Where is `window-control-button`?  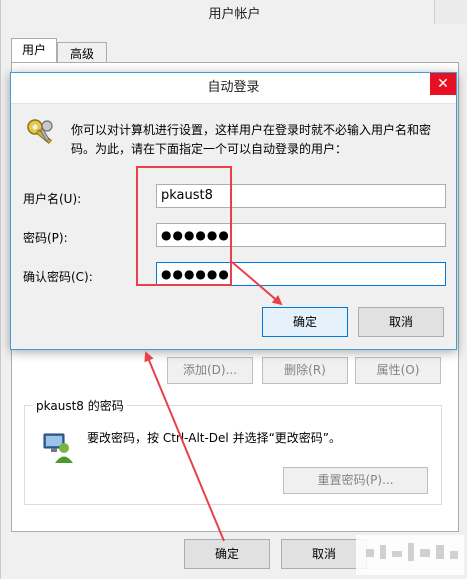 window-control-button is located at coordinates (450, 12).